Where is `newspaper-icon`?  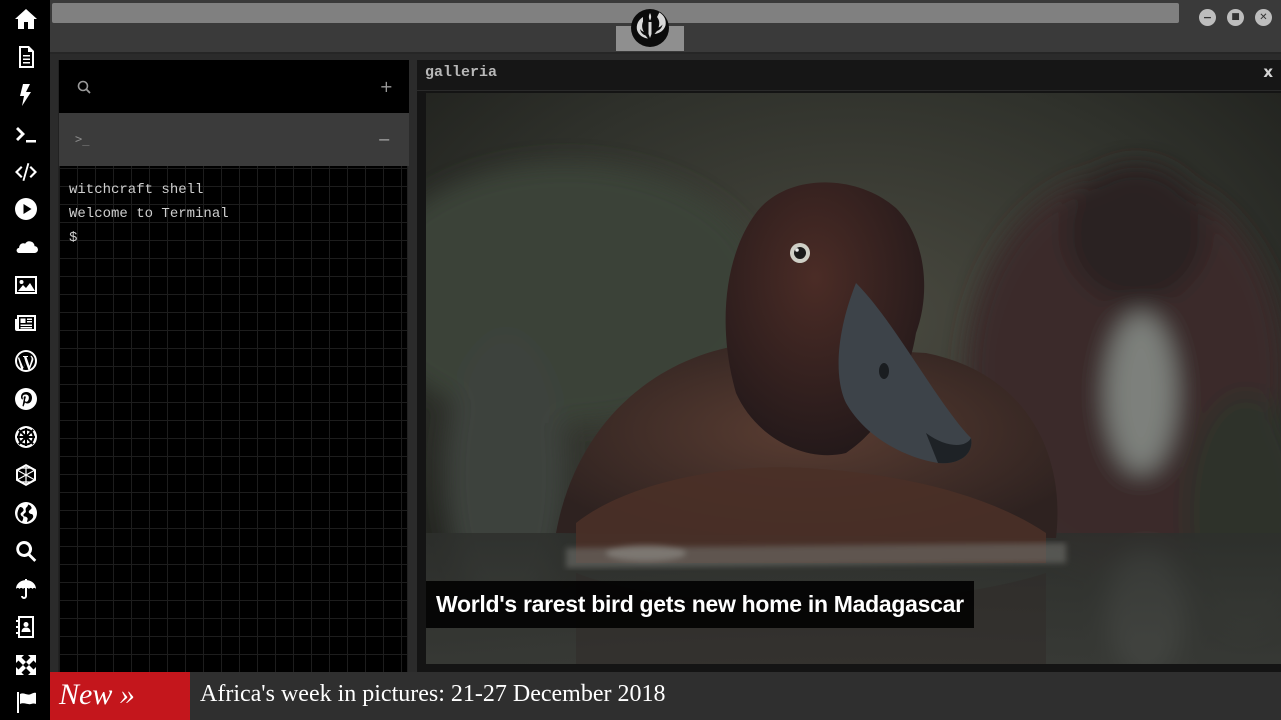
newspaper-icon is located at coordinates (26, 323).